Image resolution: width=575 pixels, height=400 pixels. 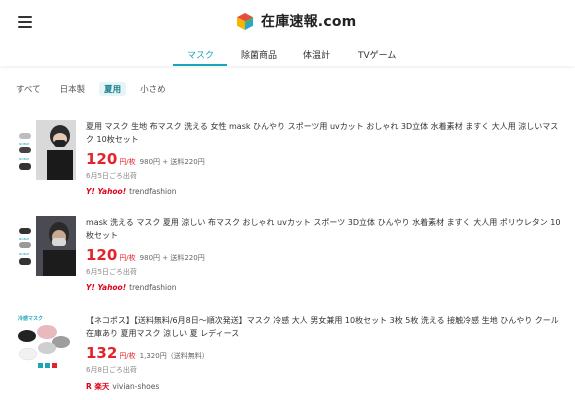 What do you see at coordinates (136, 386) in the screenshot?
I see `shop-name: vivian-shoes` at bounding box center [136, 386].